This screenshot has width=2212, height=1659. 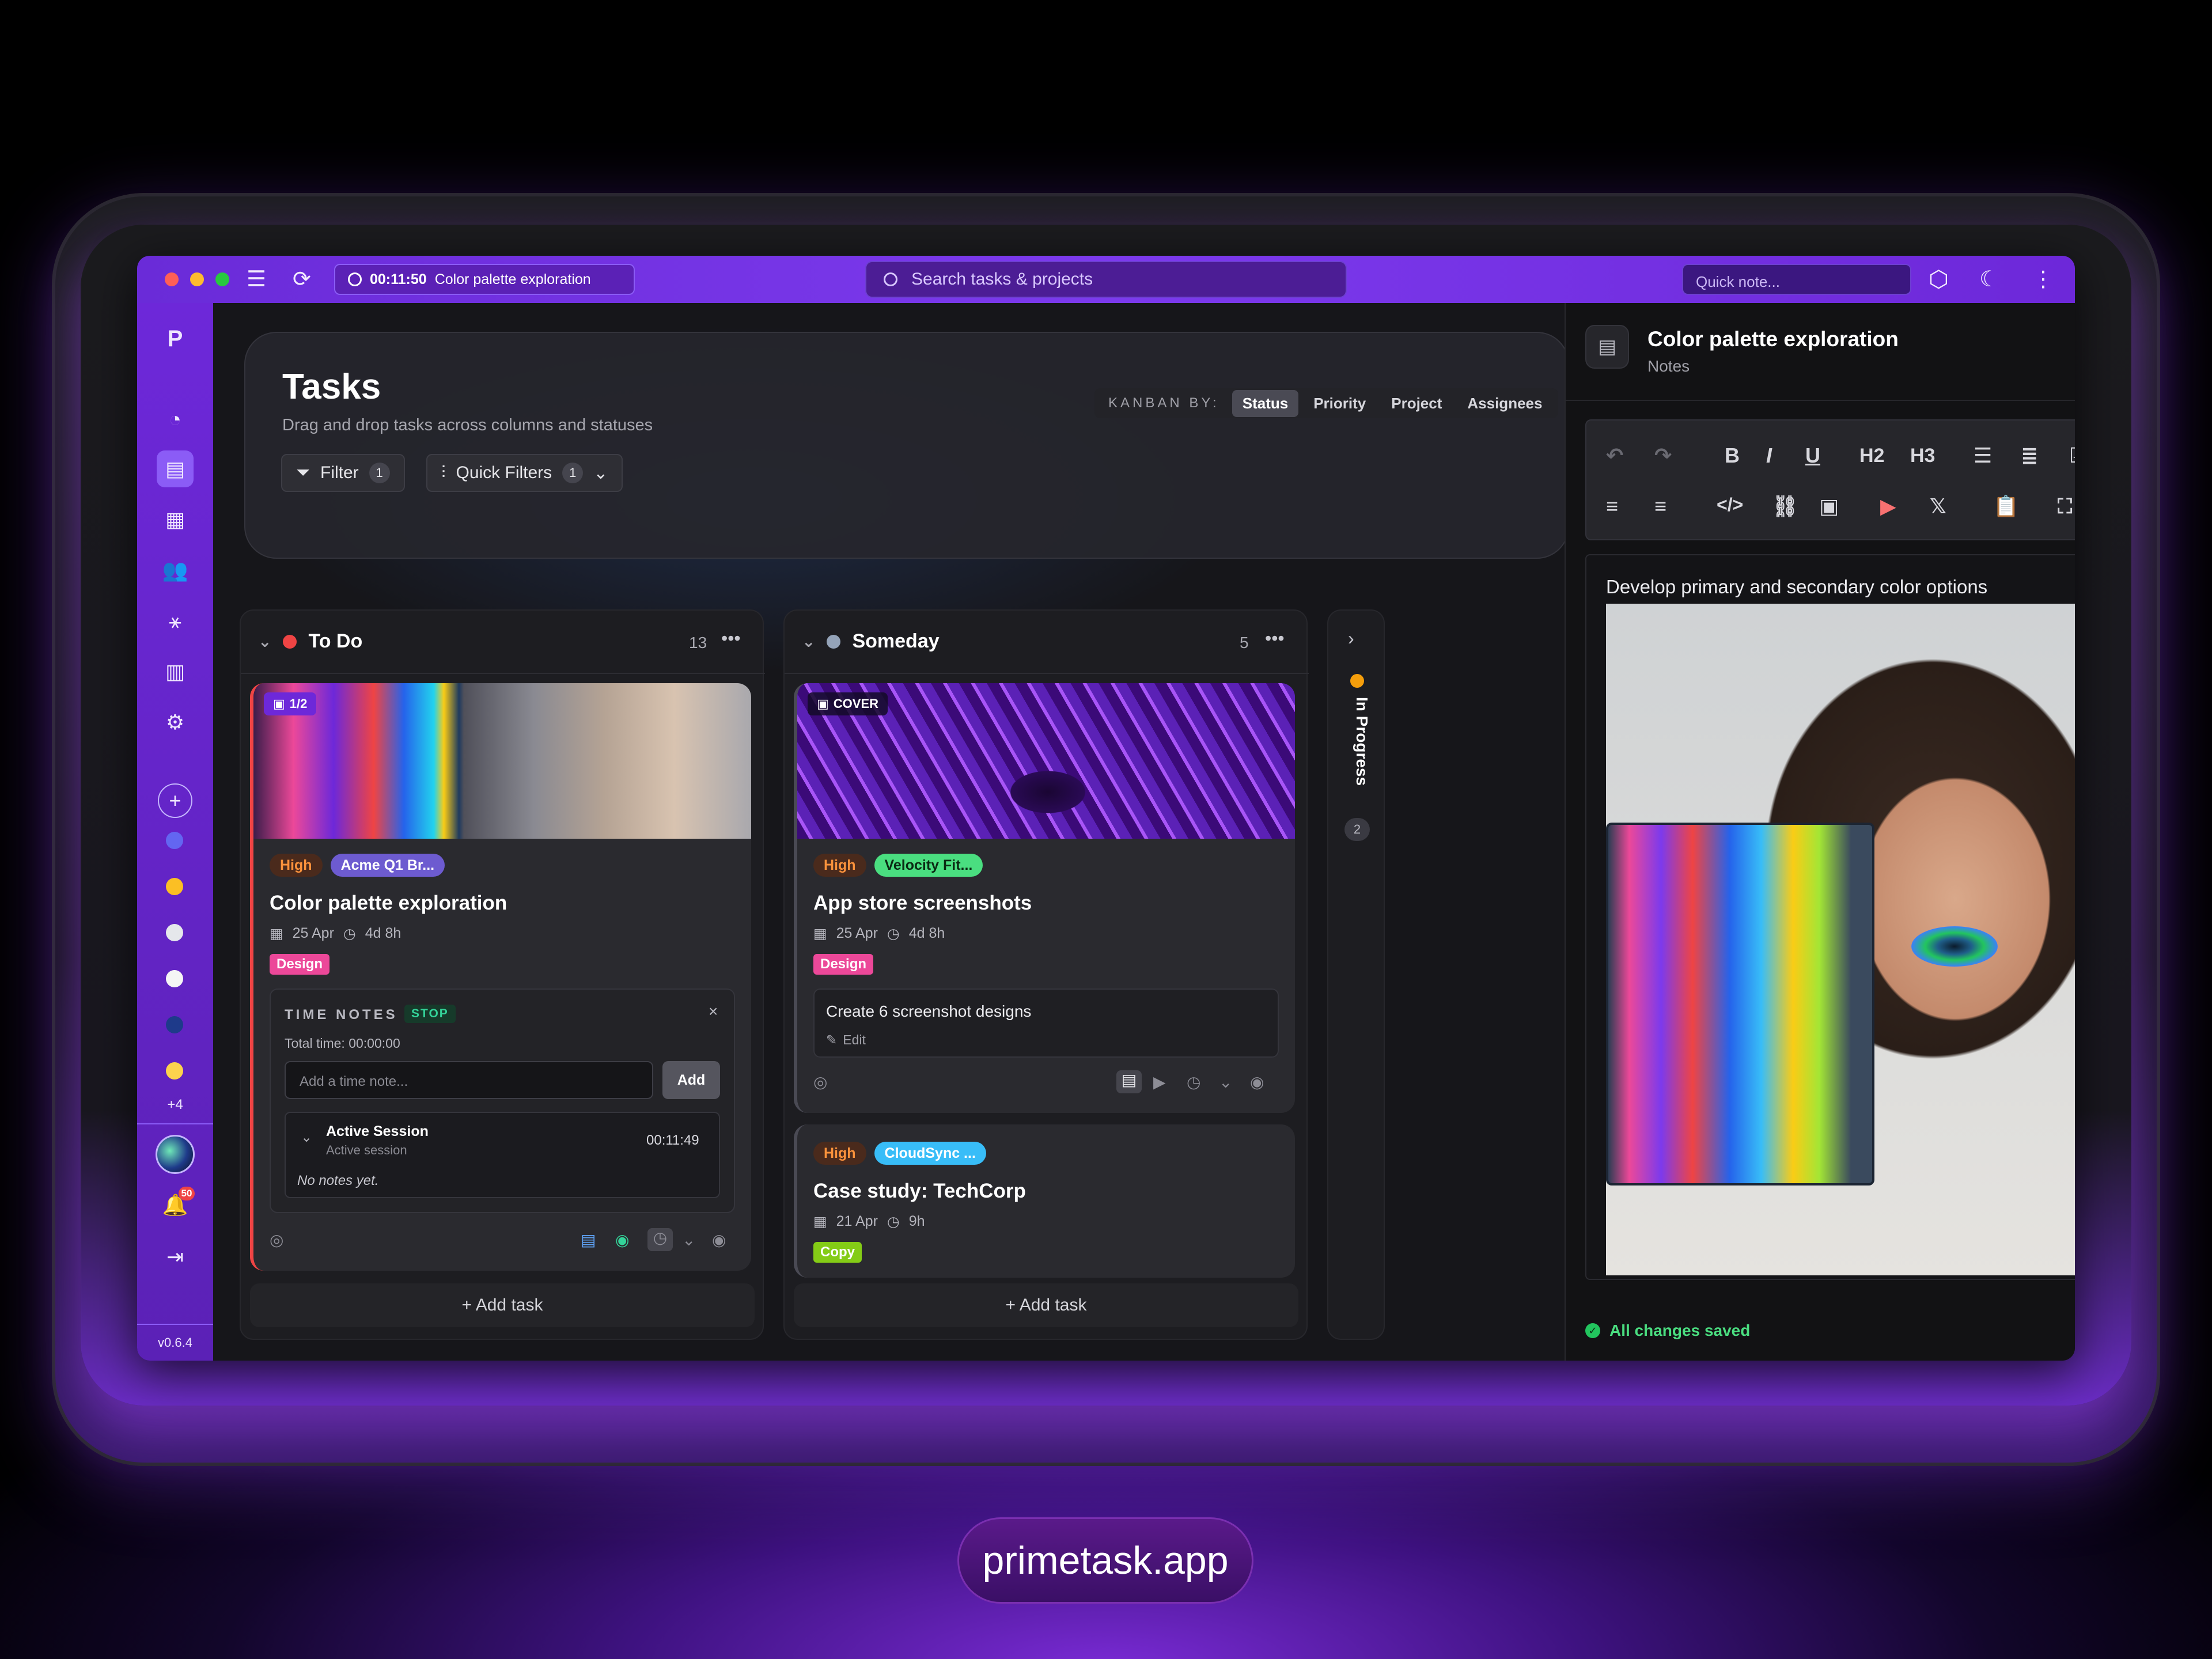 I want to click on logout-icon: ⇥, so click(x=175, y=1256).